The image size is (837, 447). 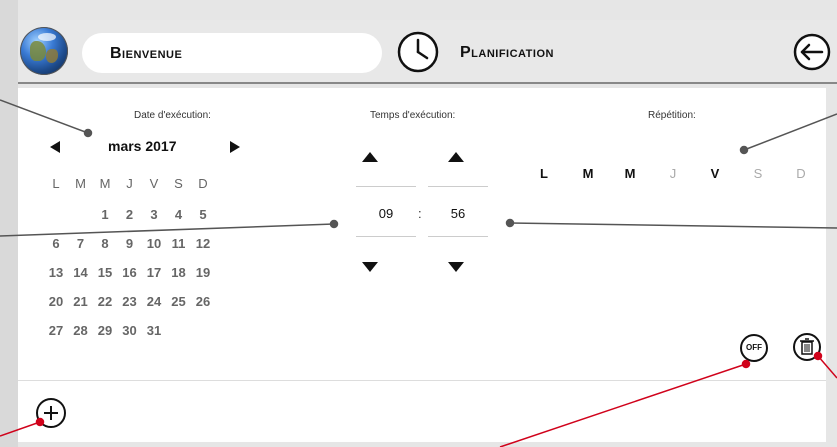 What do you see at coordinates (203, 272) in the screenshot?
I see `calendar-day: 19` at bounding box center [203, 272].